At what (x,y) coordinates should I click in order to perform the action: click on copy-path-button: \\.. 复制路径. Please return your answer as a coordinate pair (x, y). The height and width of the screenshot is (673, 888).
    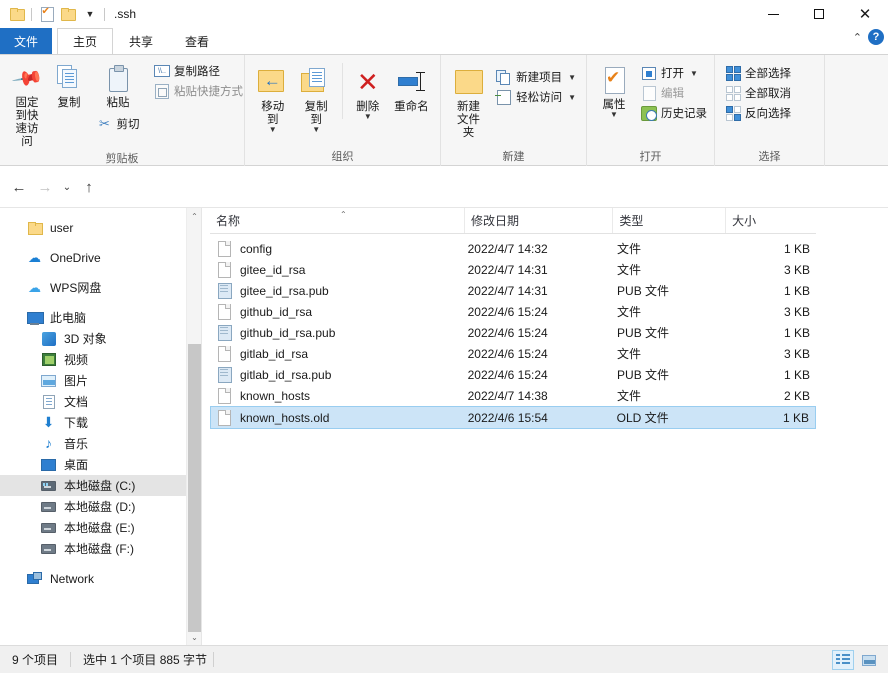
    Looking at the image, I should click on (198, 71).